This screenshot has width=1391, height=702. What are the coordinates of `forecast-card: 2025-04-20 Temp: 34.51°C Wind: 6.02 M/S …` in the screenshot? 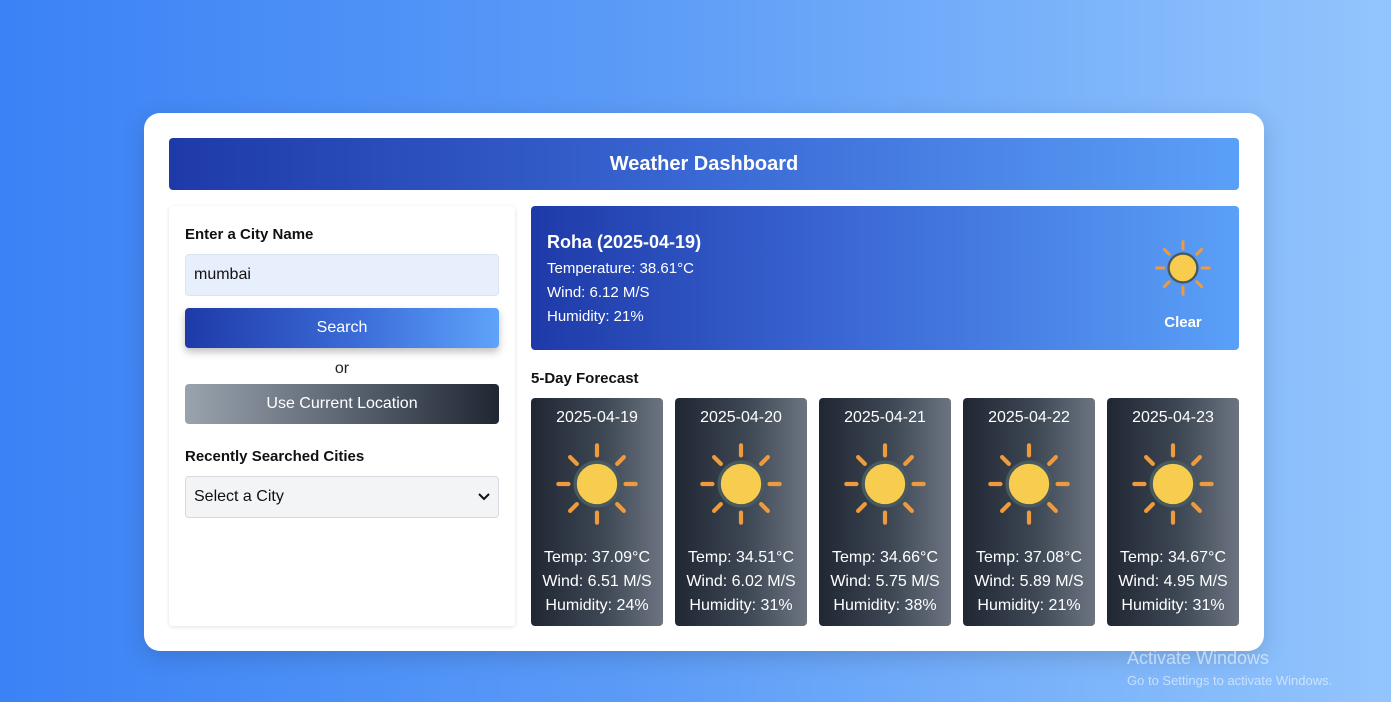 It's located at (741, 512).